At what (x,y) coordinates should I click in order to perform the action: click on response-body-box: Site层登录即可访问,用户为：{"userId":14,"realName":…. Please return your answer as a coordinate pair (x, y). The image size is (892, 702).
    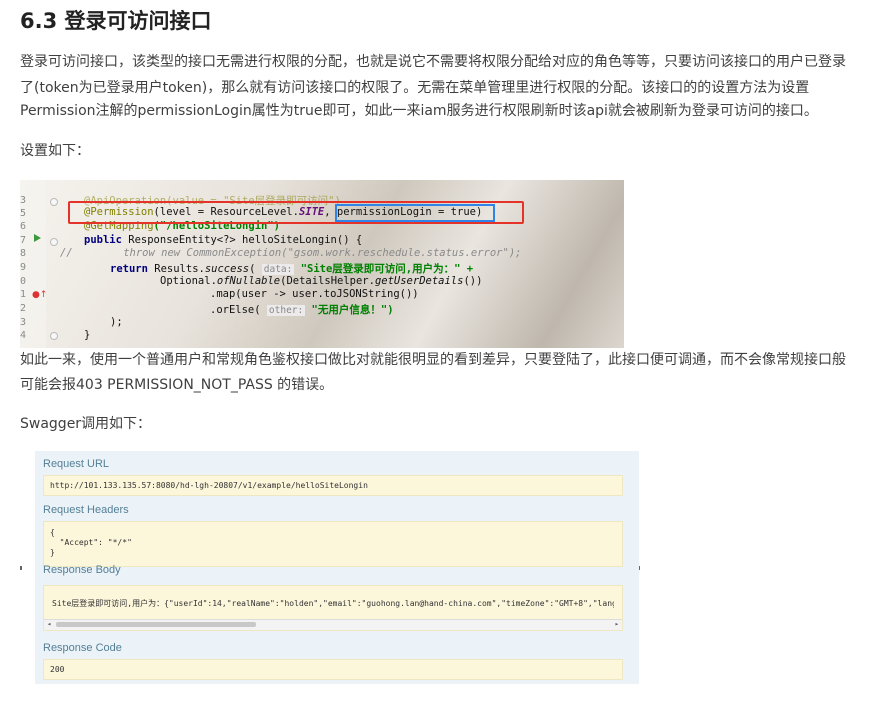
    Looking at the image, I should click on (333, 608).